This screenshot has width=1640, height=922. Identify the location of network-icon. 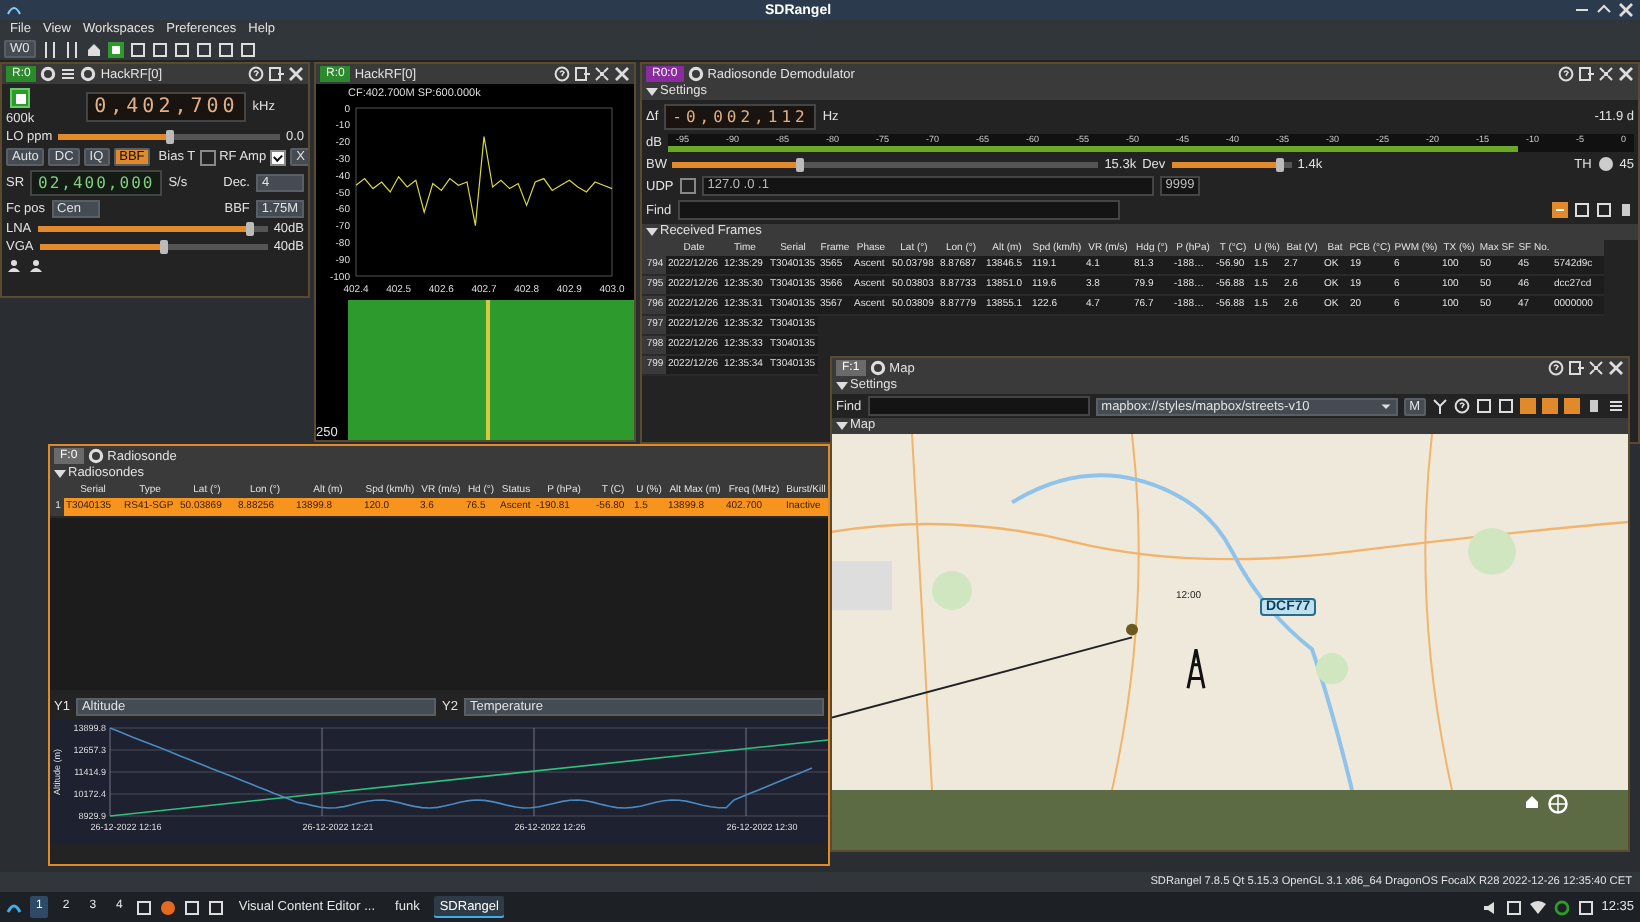
(1537, 907).